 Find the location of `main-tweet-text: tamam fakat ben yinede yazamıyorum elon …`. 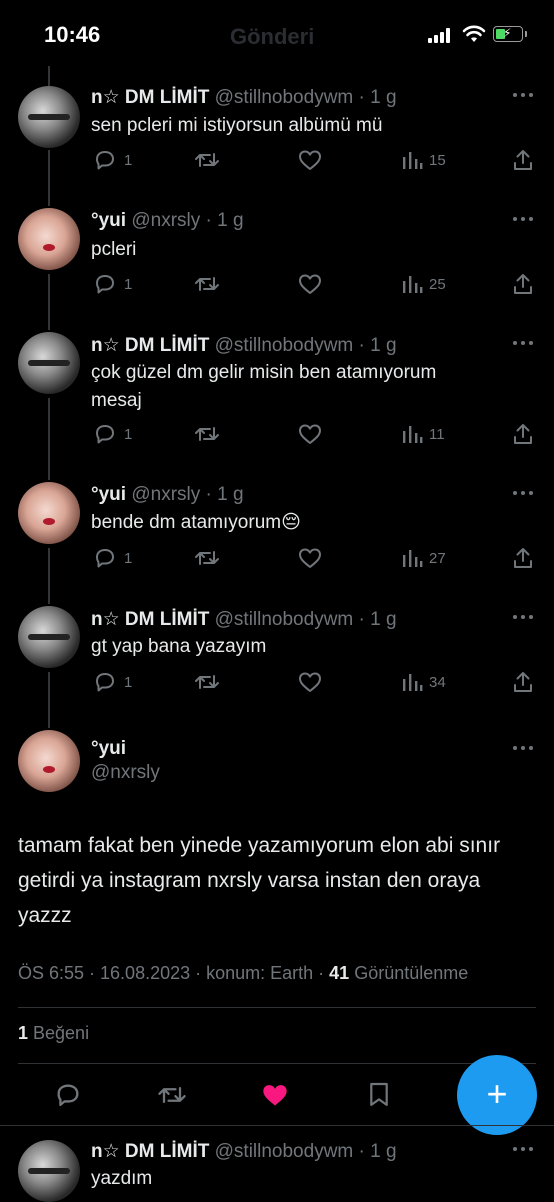

main-tweet-text: tamam fakat ben yinede yazamıyorum elon … is located at coordinates (259, 880).